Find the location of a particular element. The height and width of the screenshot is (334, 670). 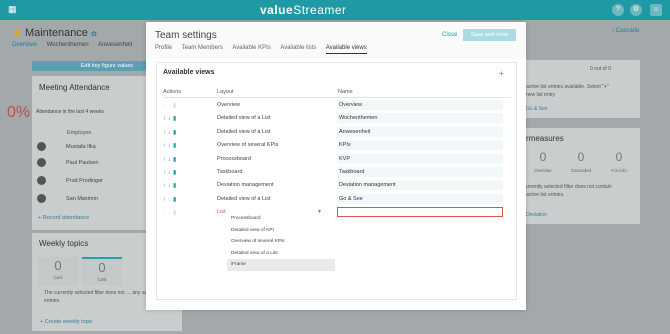

week-counter: 0 Cw4 is located at coordinates (58, 271).